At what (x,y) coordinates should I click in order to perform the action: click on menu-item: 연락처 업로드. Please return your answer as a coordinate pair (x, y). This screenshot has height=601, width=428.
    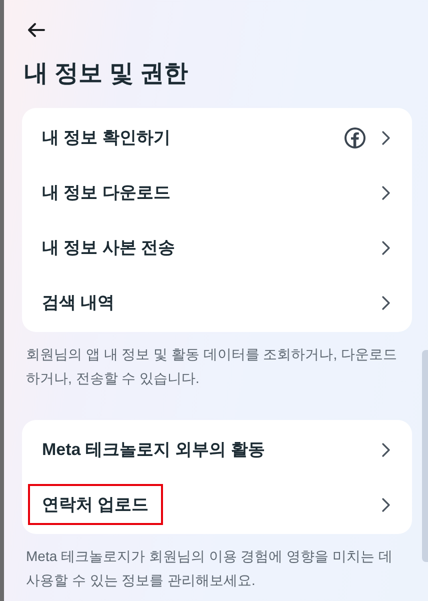
    Looking at the image, I should click on (217, 504).